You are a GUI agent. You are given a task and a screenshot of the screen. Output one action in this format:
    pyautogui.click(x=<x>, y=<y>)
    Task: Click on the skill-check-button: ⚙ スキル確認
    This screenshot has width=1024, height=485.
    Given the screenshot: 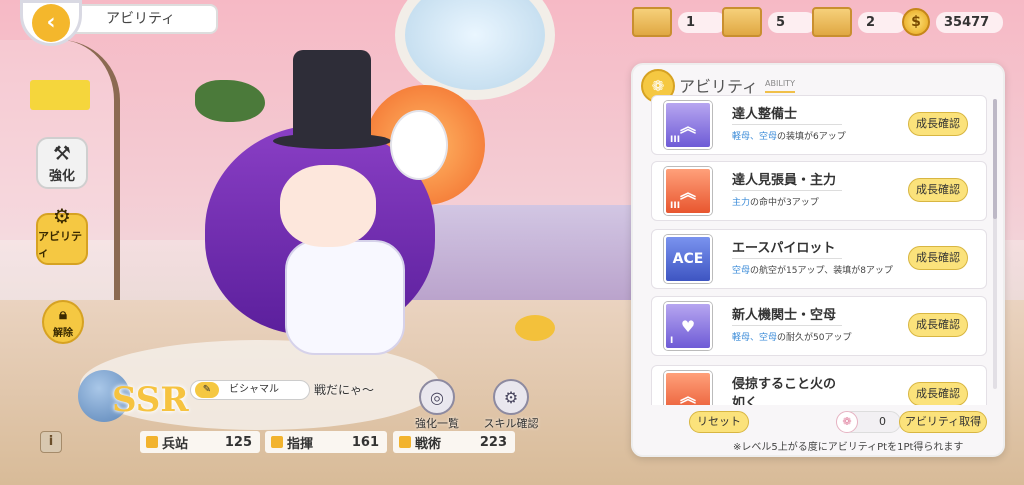 What is the action you would take?
    pyautogui.click(x=511, y=405)
    